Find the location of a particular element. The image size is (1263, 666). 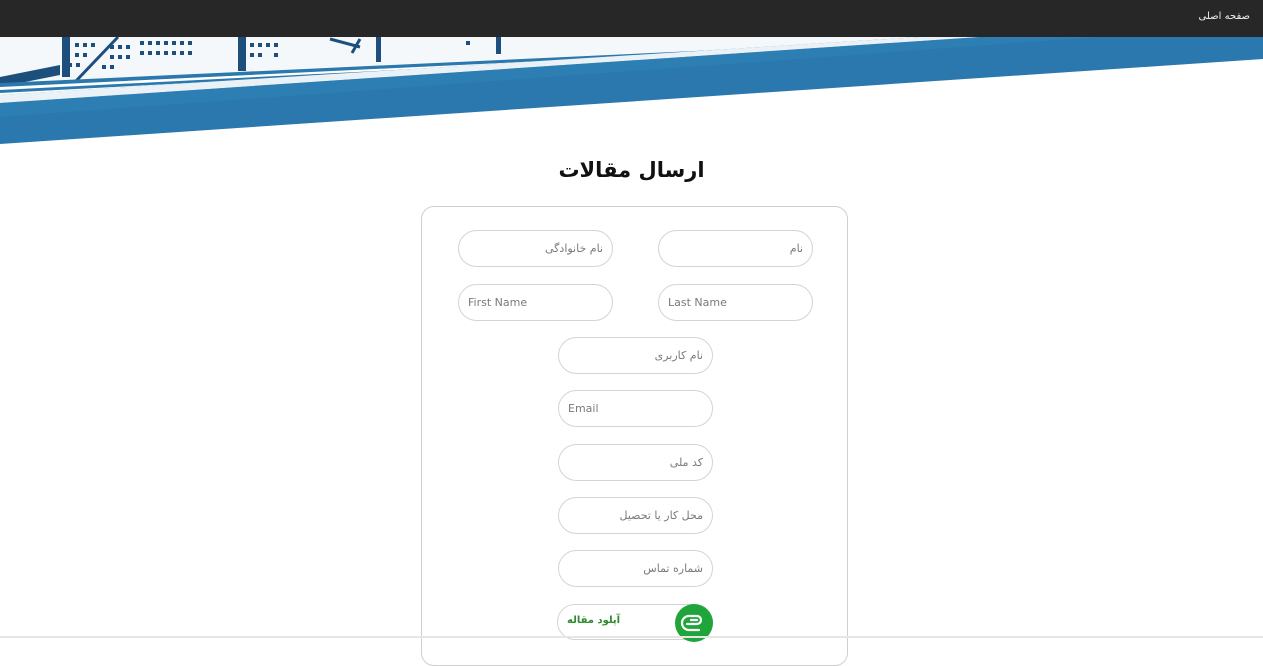

first-name-fa-input is located at coordinates (735, 248).